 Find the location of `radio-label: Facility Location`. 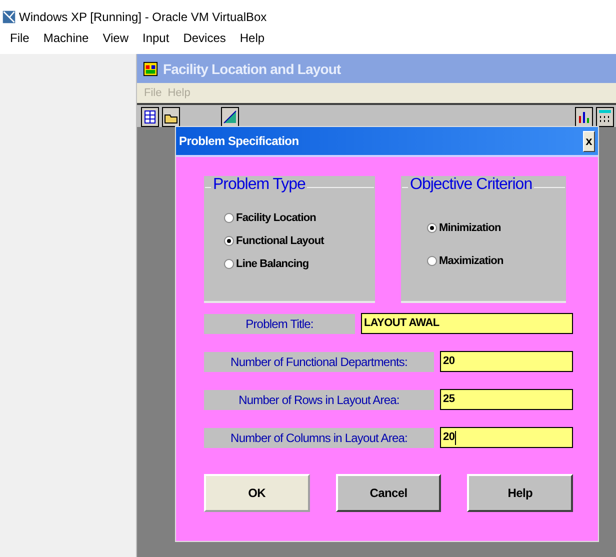

radio-label: Facility Location is located at coordinates (276, 218).